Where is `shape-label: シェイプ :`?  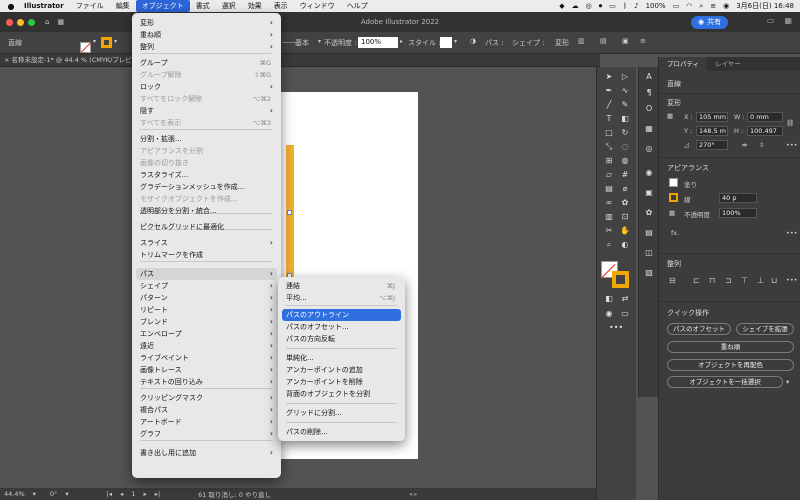 shape-label: シェイプ : is located at coordinates (528, 43).